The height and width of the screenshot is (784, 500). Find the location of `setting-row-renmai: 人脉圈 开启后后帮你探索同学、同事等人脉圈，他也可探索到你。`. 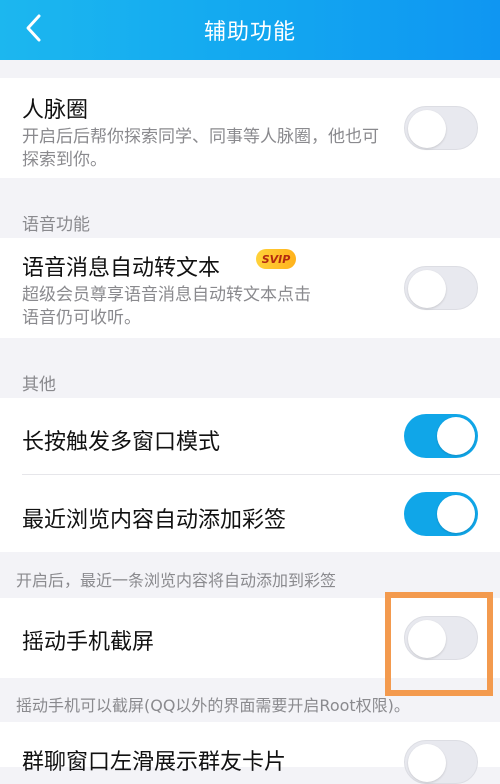

setting-row-renmai: 人脉圈 开启后后帮你探索同学、同事等人脉圈，他也可探索到你。 is located at coordinates (250, 128).